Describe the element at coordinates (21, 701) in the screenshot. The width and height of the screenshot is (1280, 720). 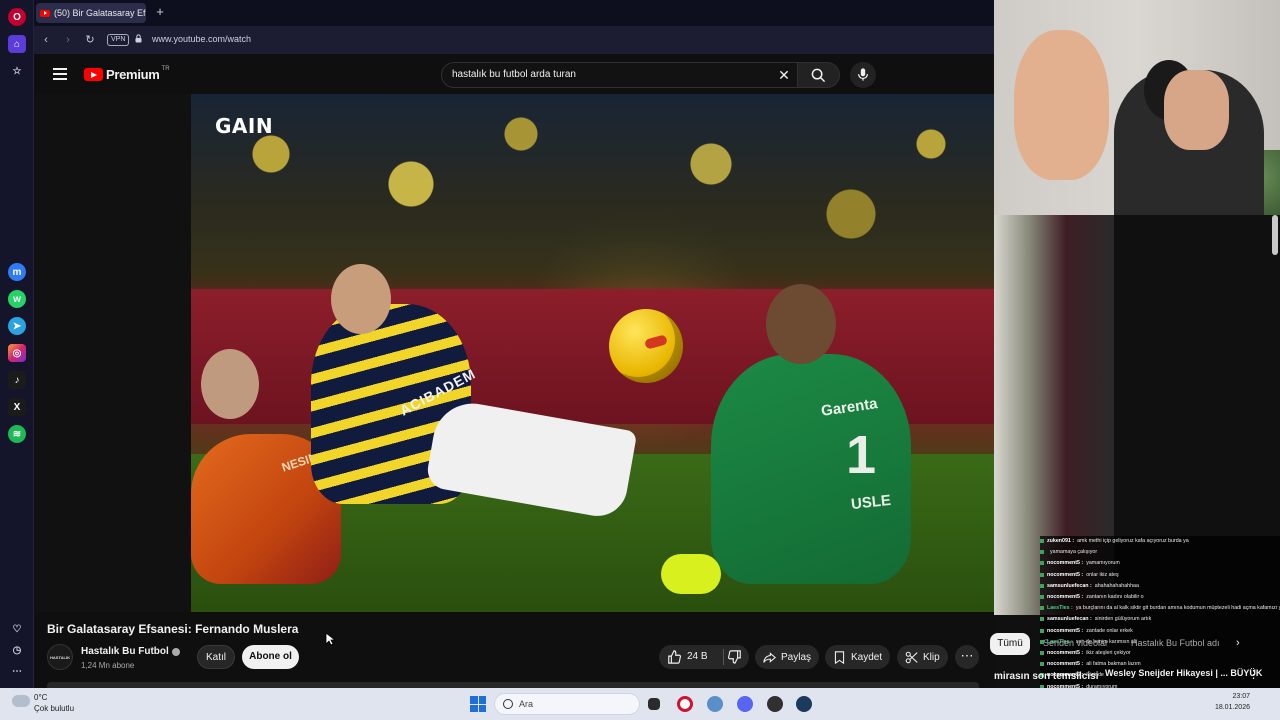
I see `cloud-icon` at that location.